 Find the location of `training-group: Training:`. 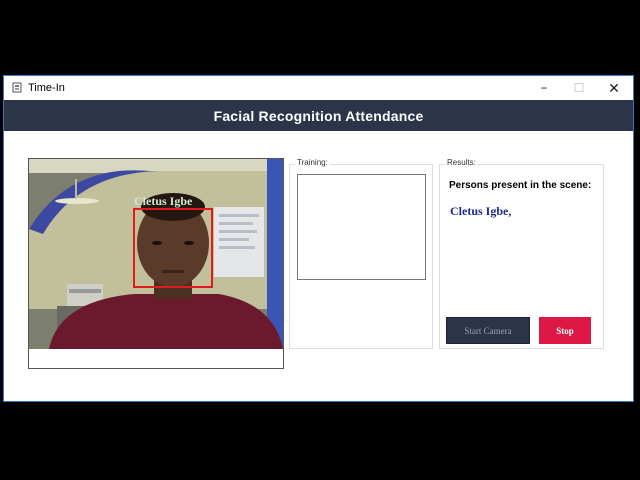

training-group: Training: is located at coordinates (361, 253).